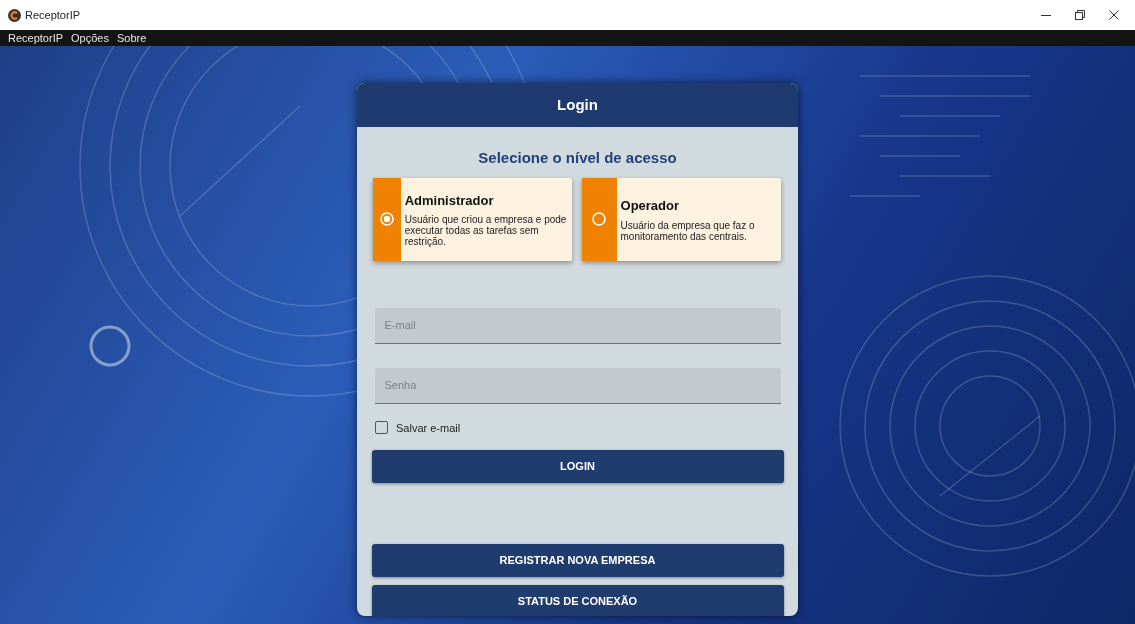  What do you see at coordinates (14, 15) in the screenshot?
I see `app-logo-icon` at bounding box center [14, 15].